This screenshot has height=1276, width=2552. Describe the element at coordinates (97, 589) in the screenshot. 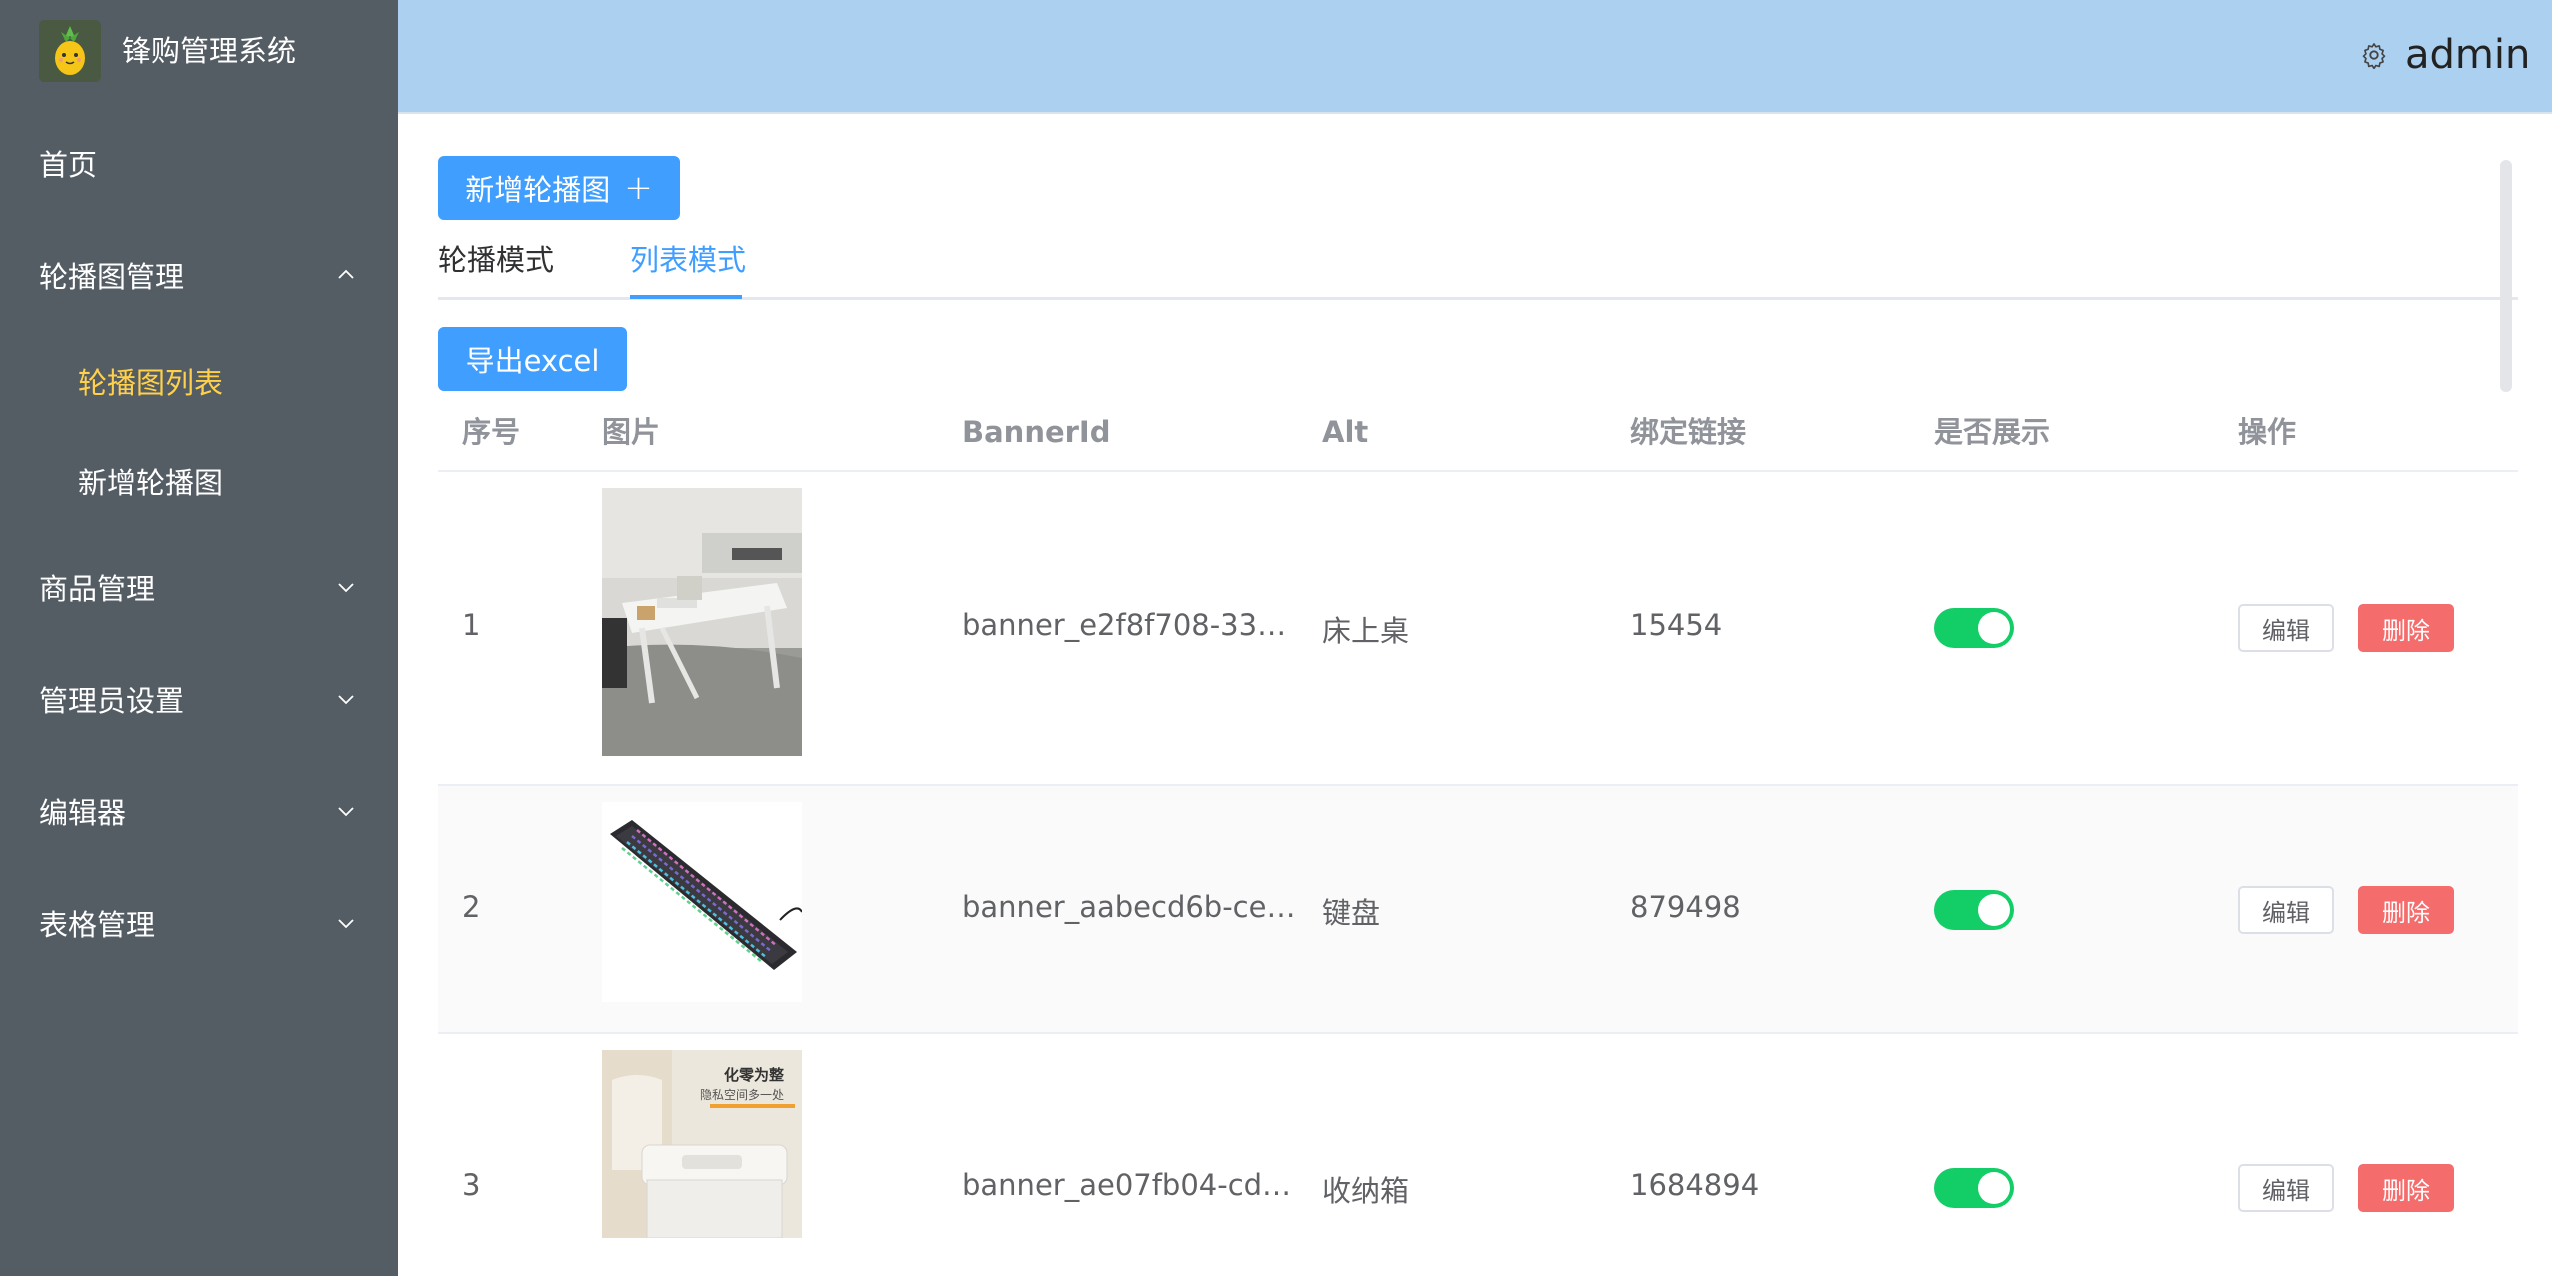

I see `menu-label-goods-management: 商品管理` at that location.